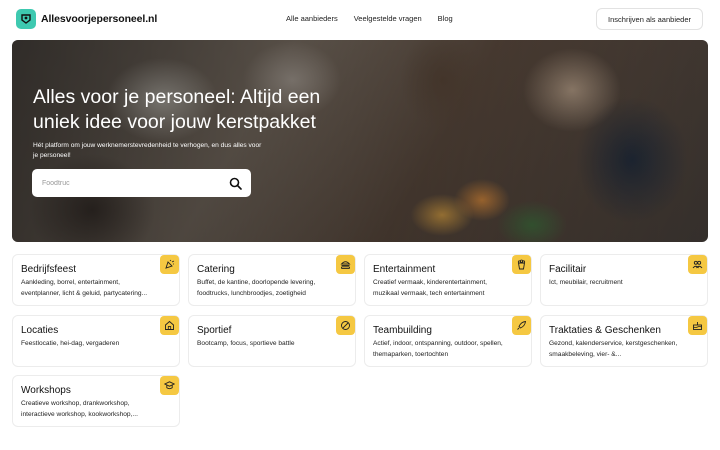  Describe the element at coordinates (49, 269) in the screenshot. I see `category-title: Bedrijfsfeest` at that location.